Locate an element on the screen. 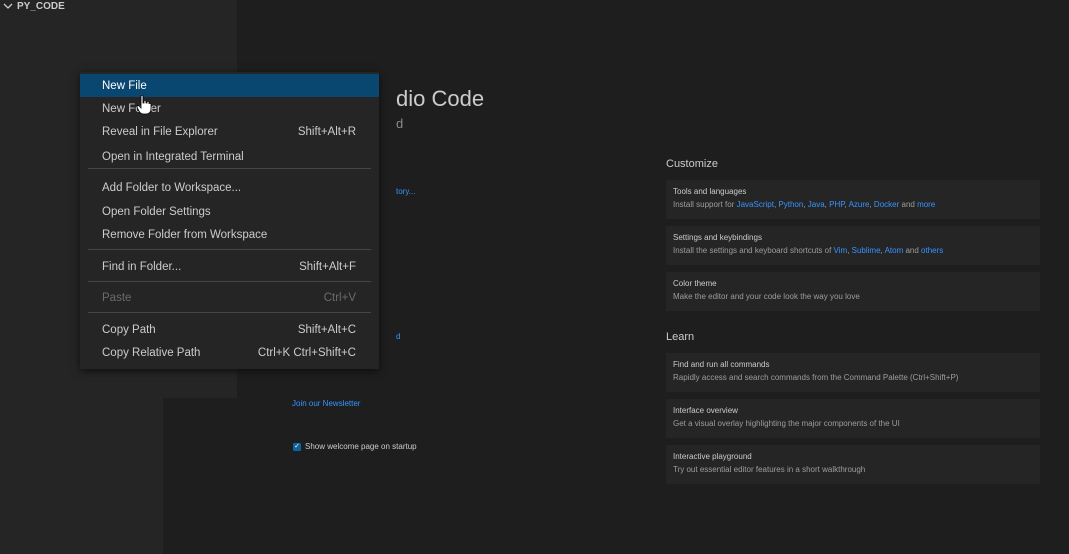  sublime-link: Sublime is located at coordinates (866, 250).